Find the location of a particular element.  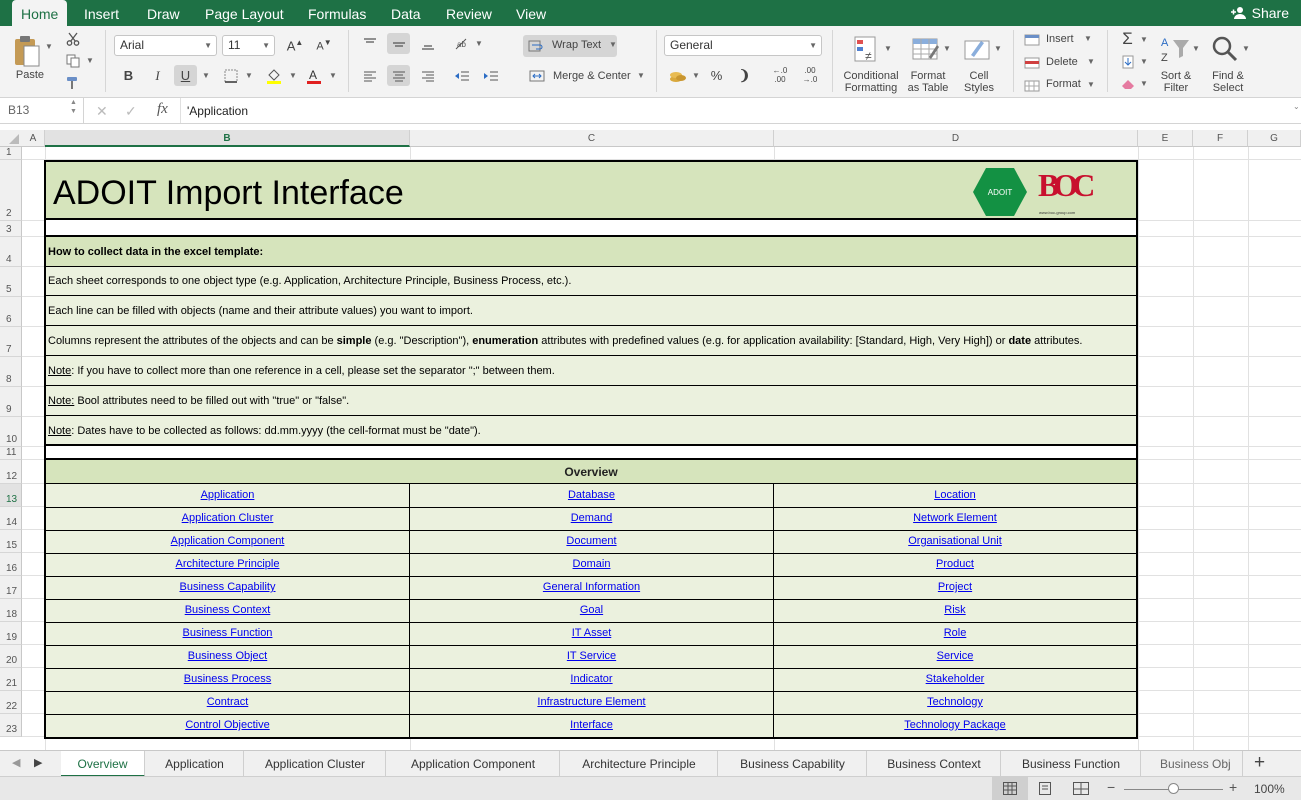

underline-dropdown-icon: ▼ is located at coordinates (206, 75).